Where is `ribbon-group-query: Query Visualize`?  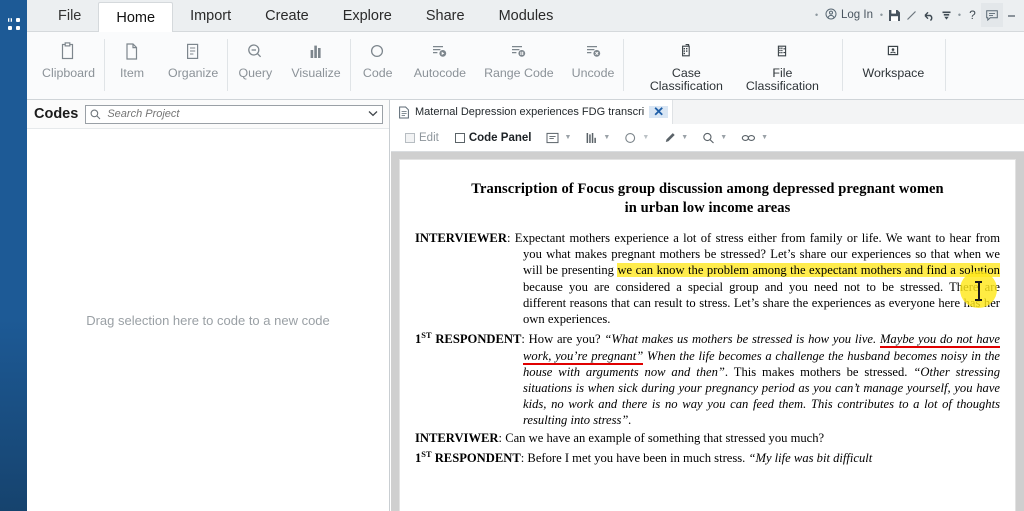
ribbon-group-query: Query Visualize is located at coordinates (288, 66).